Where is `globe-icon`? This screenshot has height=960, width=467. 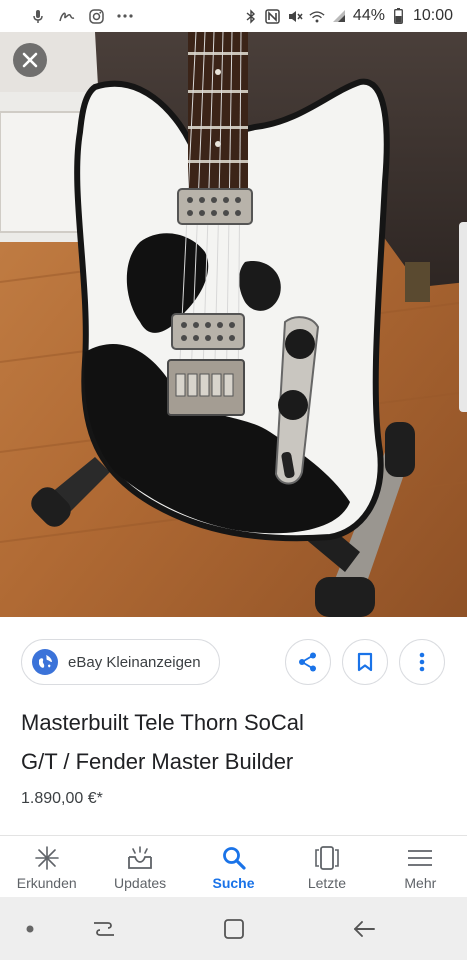
globe-icon is located at coordinates (45, 662).